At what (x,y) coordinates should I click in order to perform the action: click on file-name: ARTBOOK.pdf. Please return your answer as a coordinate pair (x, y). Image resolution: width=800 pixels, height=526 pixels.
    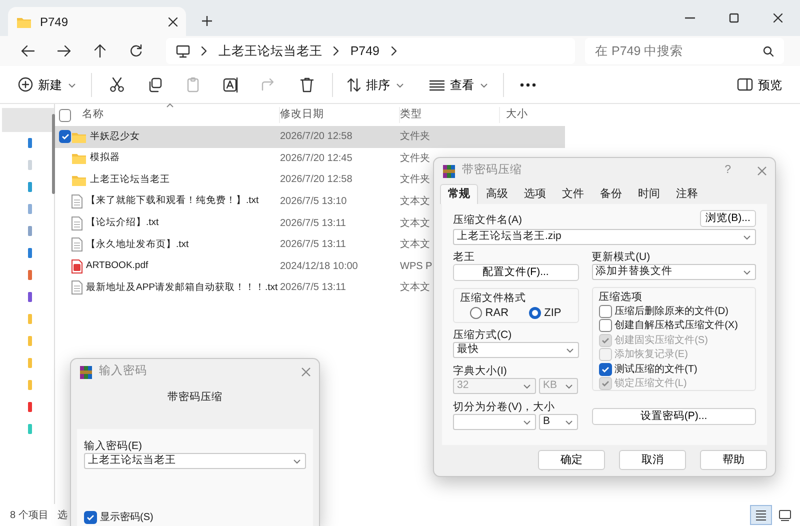
    Looking at the image, I should click on (117, 266).